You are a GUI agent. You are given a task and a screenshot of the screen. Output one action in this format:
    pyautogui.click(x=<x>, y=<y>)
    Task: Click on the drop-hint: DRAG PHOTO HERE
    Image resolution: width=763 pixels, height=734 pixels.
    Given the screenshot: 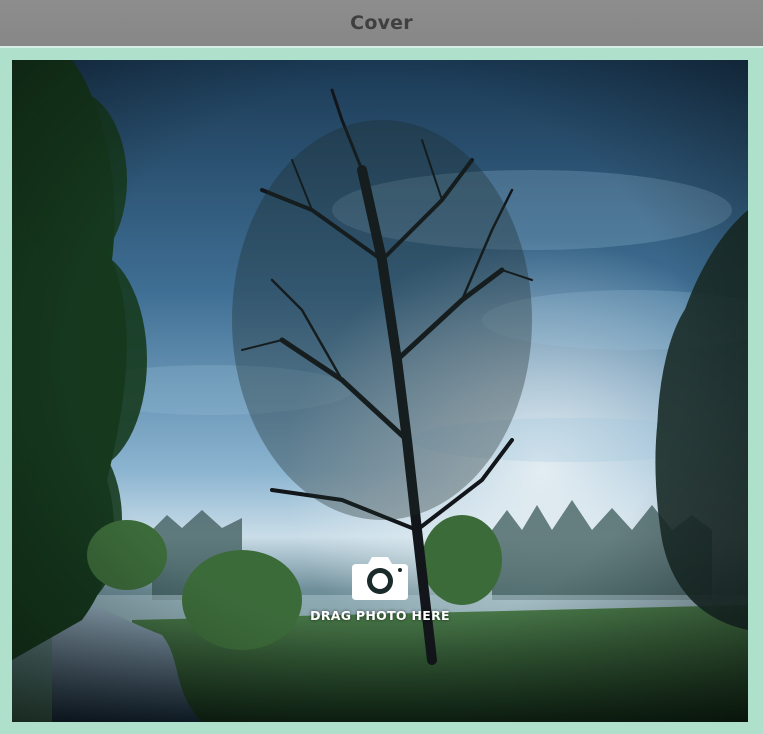 What is the action you would take?
    pyautogui.click(x=380, y=587)
    